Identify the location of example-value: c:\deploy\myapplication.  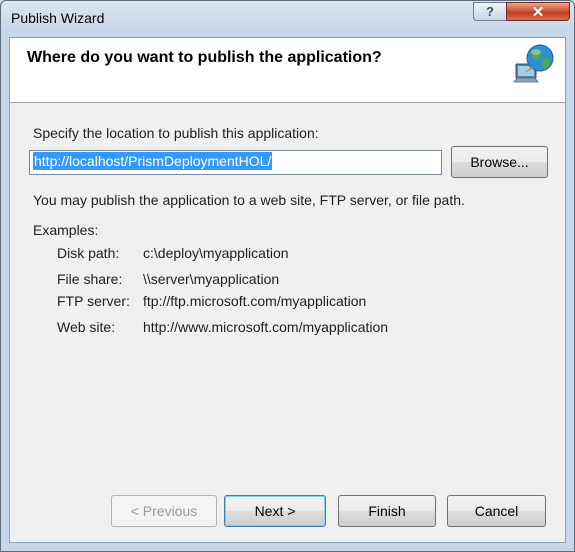
(216, 253).